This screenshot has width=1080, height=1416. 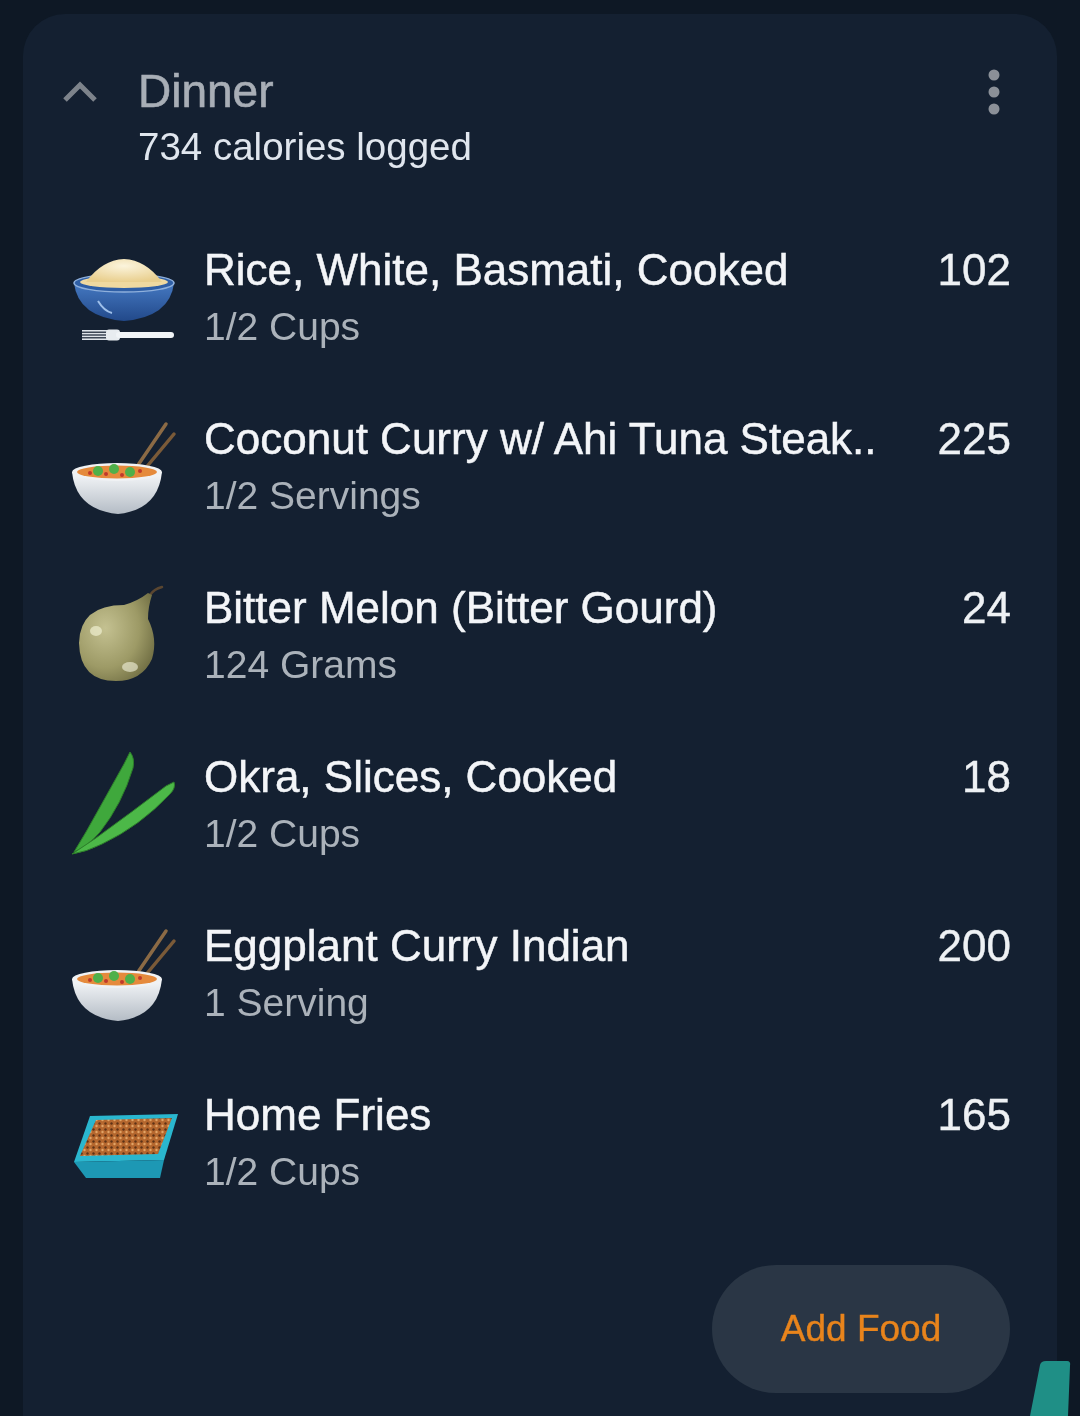 I want to click on calories-logged: 734 calories logged, so click(x=305, y=147).